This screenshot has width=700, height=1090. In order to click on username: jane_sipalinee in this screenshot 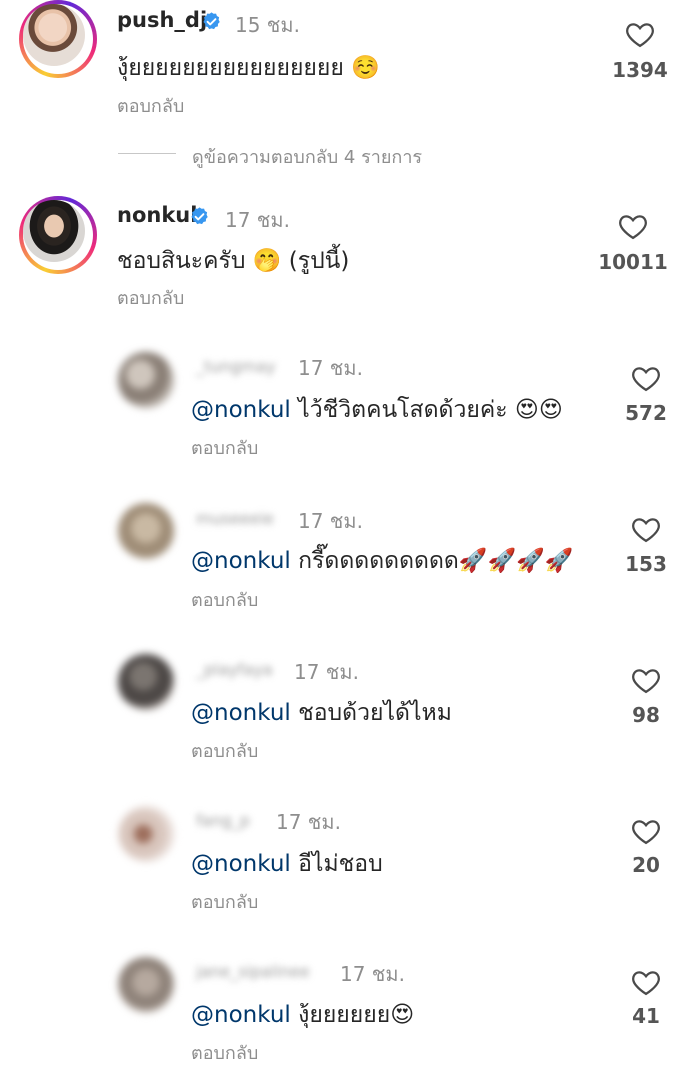, I will do `click(253, 971)`.